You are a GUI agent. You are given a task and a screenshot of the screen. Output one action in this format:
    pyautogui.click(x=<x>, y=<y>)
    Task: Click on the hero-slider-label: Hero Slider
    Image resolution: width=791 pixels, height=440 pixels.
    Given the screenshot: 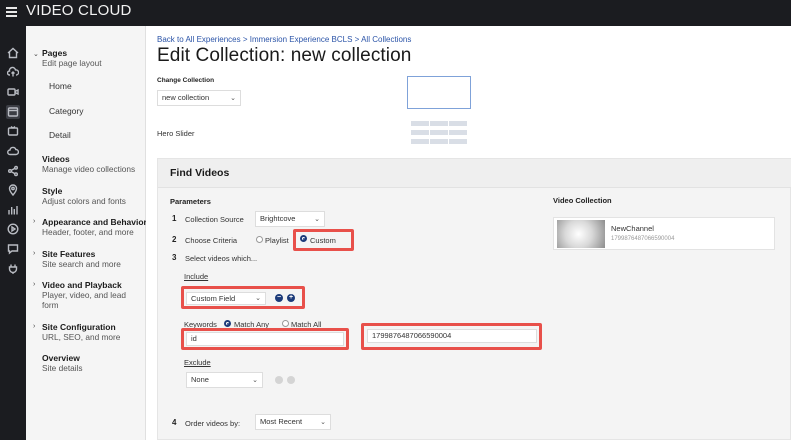 What is the action you would take?
    pyautogui.click(x=176, y=133)
    